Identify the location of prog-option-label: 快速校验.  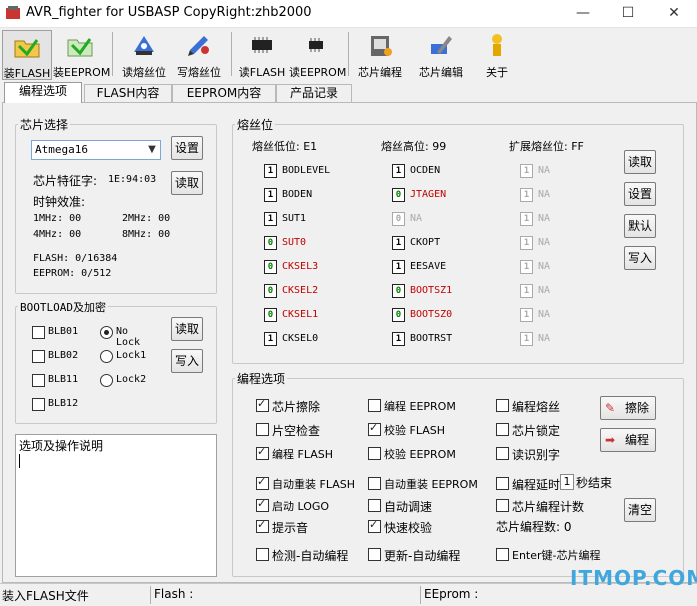
(408, 528).